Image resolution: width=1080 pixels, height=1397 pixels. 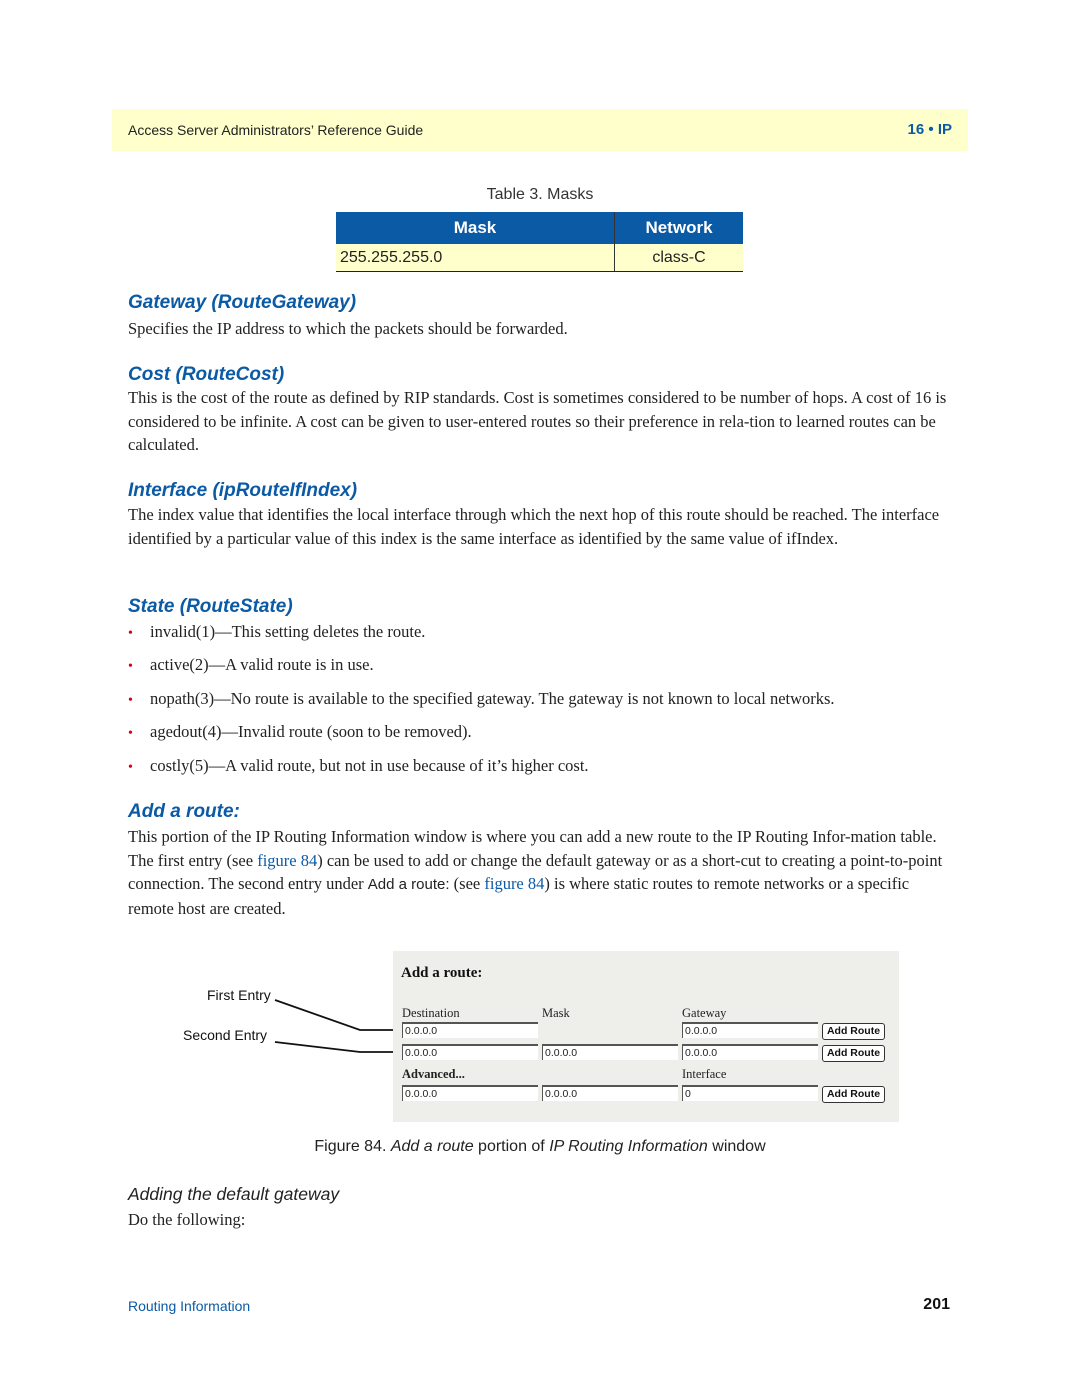 What do you see at coordinates (184, 811) in the screenshot?
I see `heading-add-route: Add a route:` at bounding box center [184, 811].